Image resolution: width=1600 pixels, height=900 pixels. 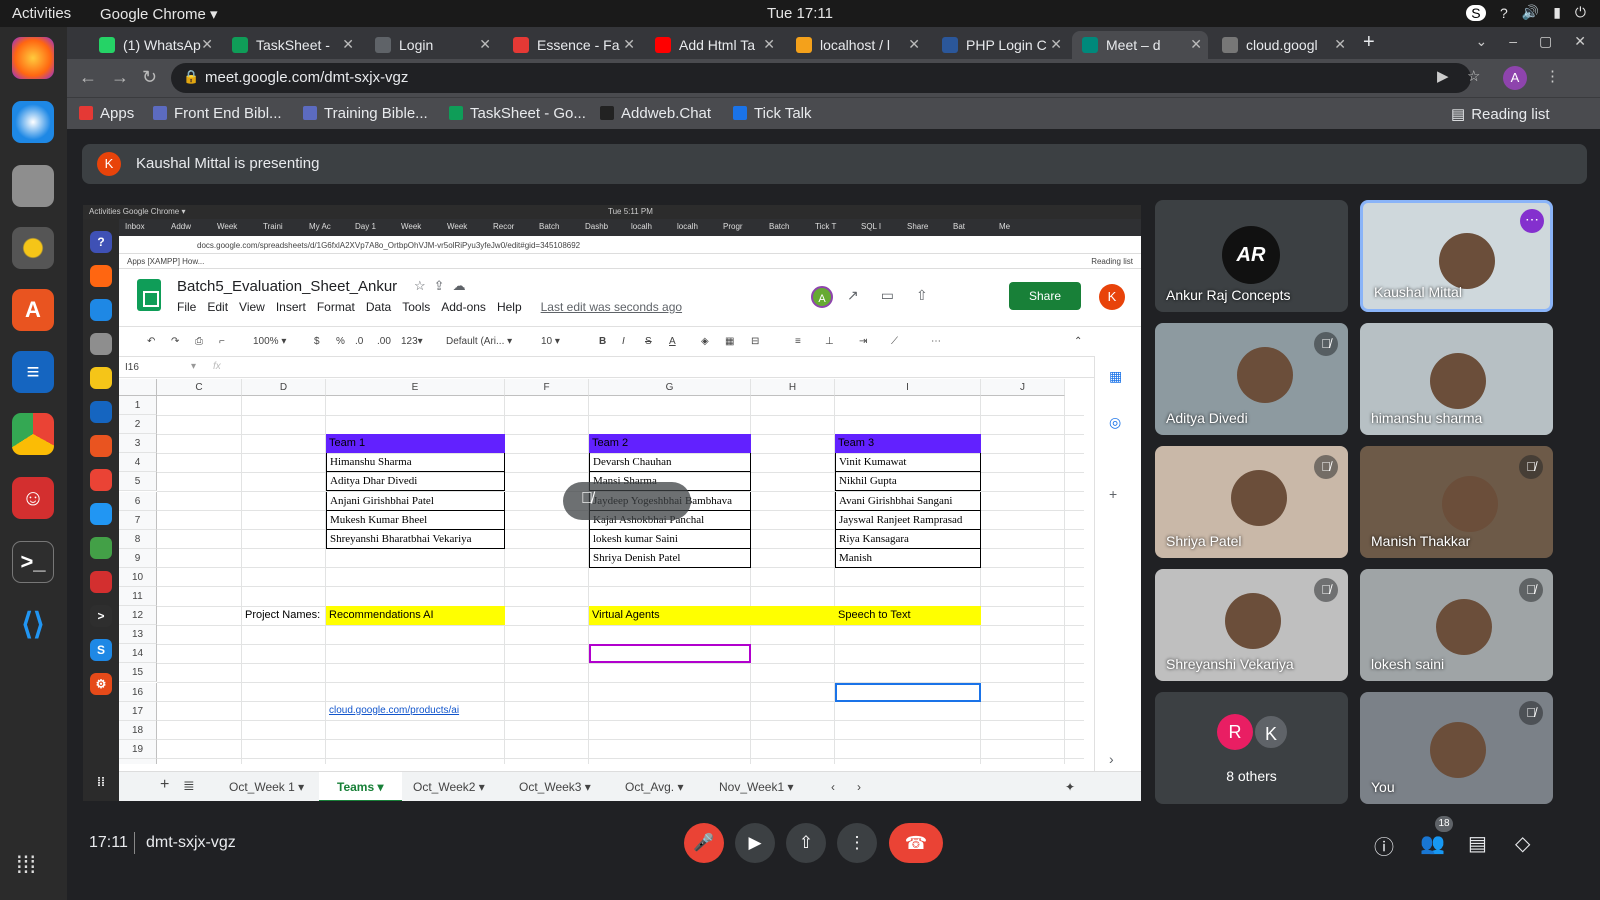 I want to click on row-header: 6, so click(x=138, y=501).